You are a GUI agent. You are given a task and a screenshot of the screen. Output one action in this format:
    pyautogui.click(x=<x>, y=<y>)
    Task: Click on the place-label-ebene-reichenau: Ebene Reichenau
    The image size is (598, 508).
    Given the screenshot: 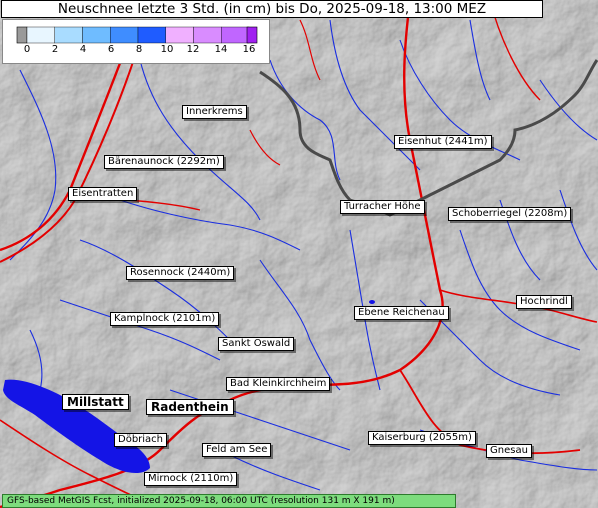 What is the action you would take?
    pyautogui.click(x=401, y=313)
    